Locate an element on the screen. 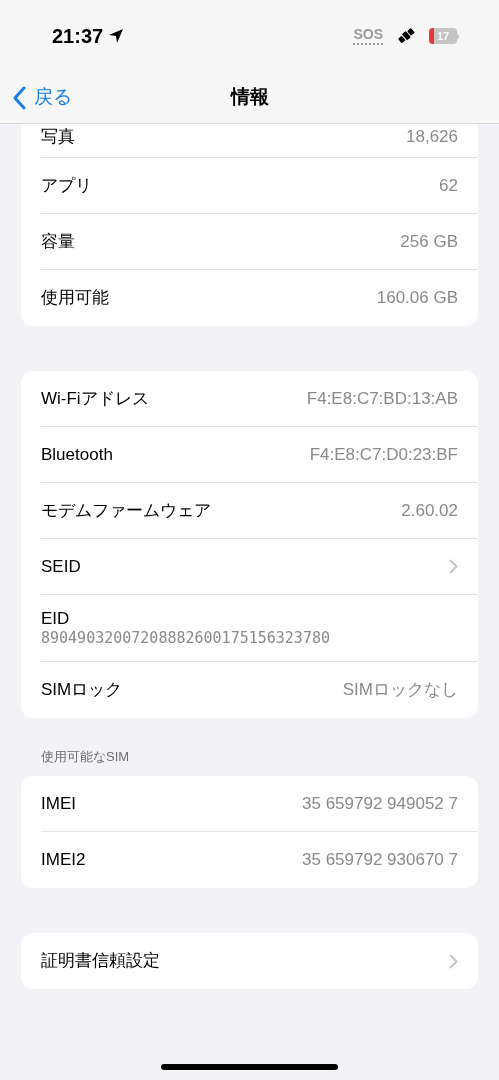 The height and width of the screenshot is (1080, 499). back-chevron-icon is located at coordinates (19, 97).